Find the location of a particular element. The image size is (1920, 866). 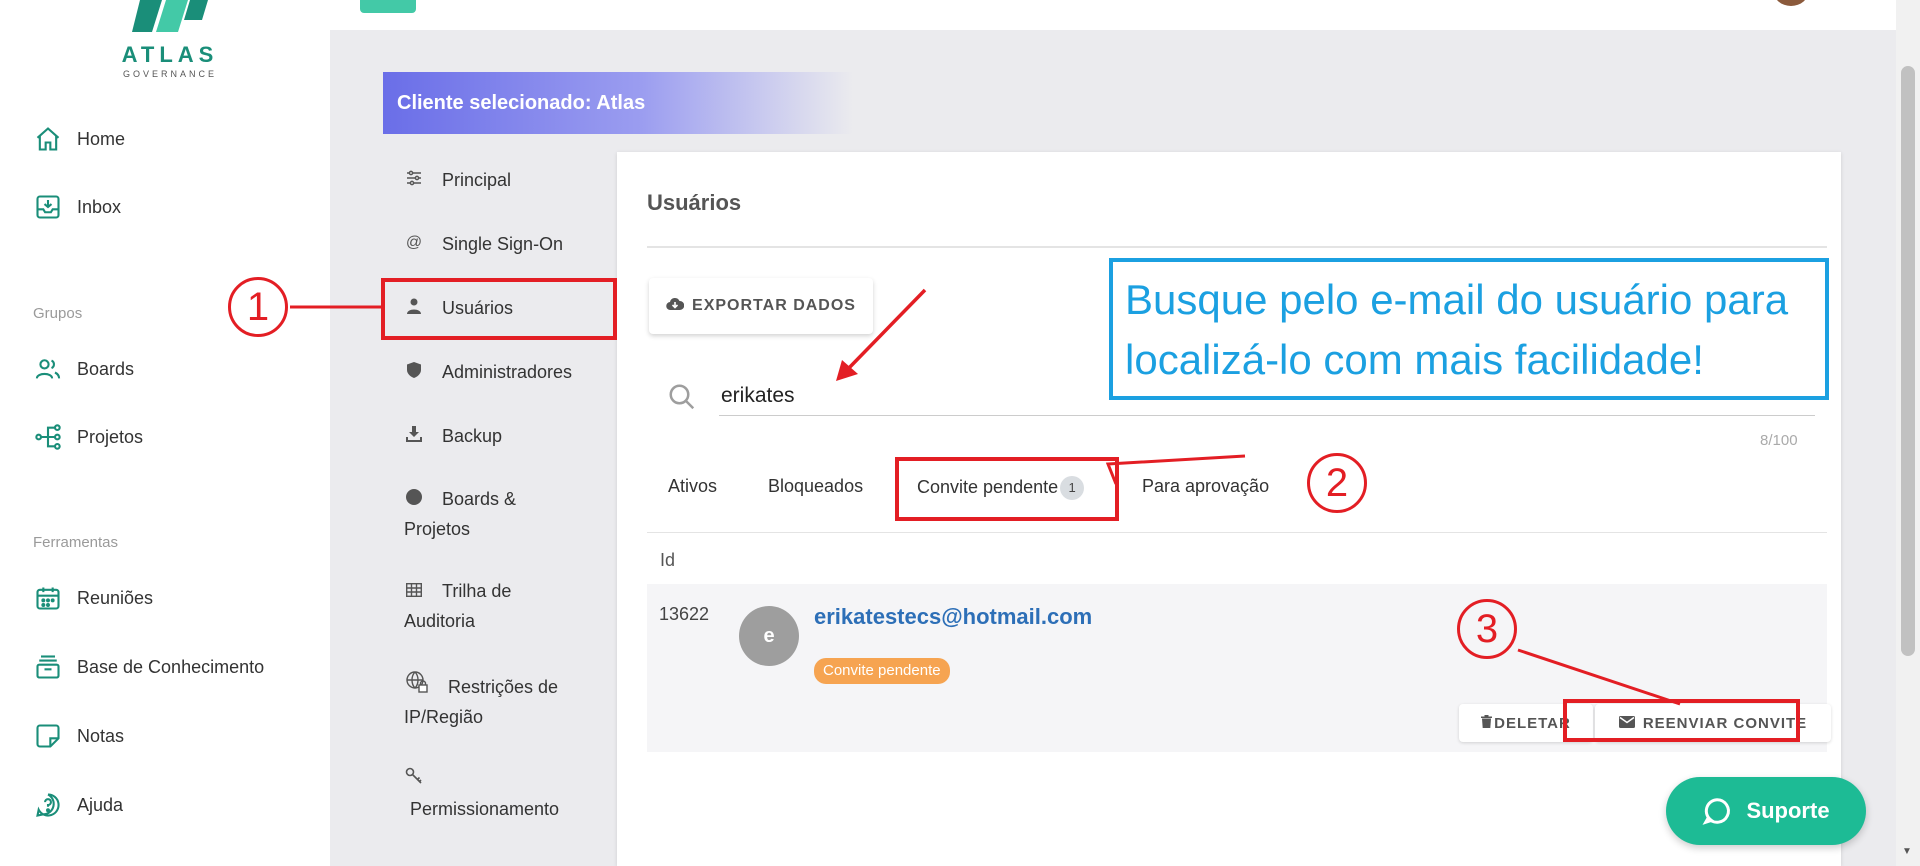

logo-name: ATLAS is located at coordinates (170, 54).